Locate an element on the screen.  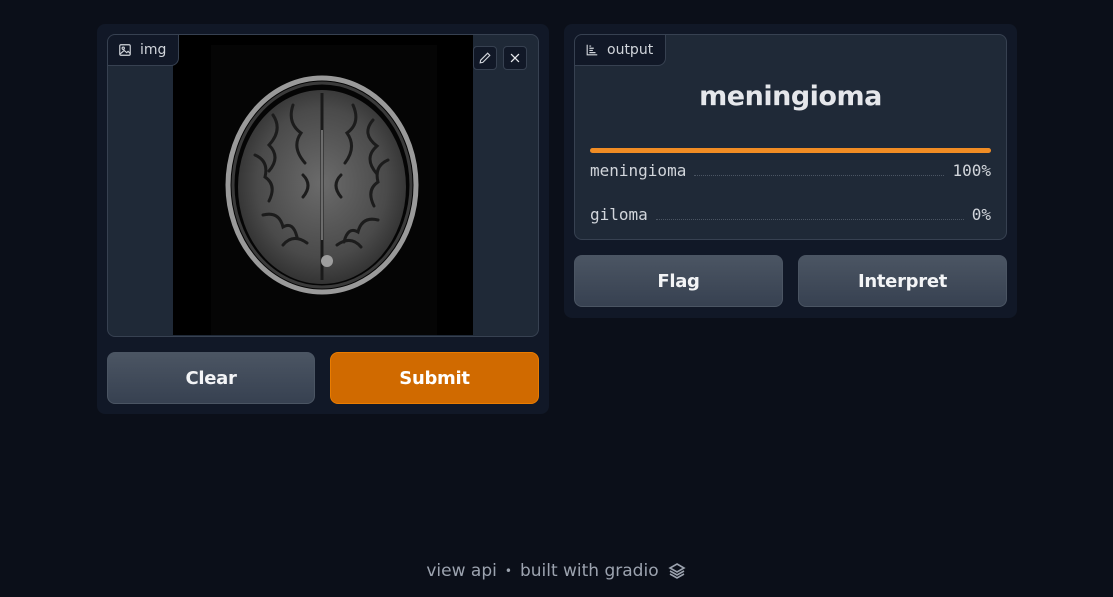
confidence-row: meningioma 100% is located at coordinates (790, 170).